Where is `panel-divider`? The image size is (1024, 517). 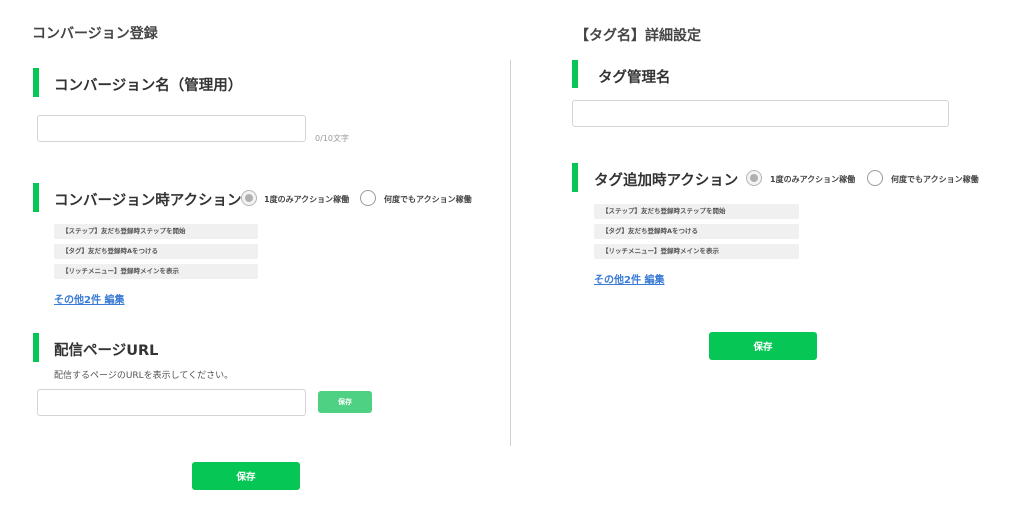 panel-divider is located at coordinates (510, 253).